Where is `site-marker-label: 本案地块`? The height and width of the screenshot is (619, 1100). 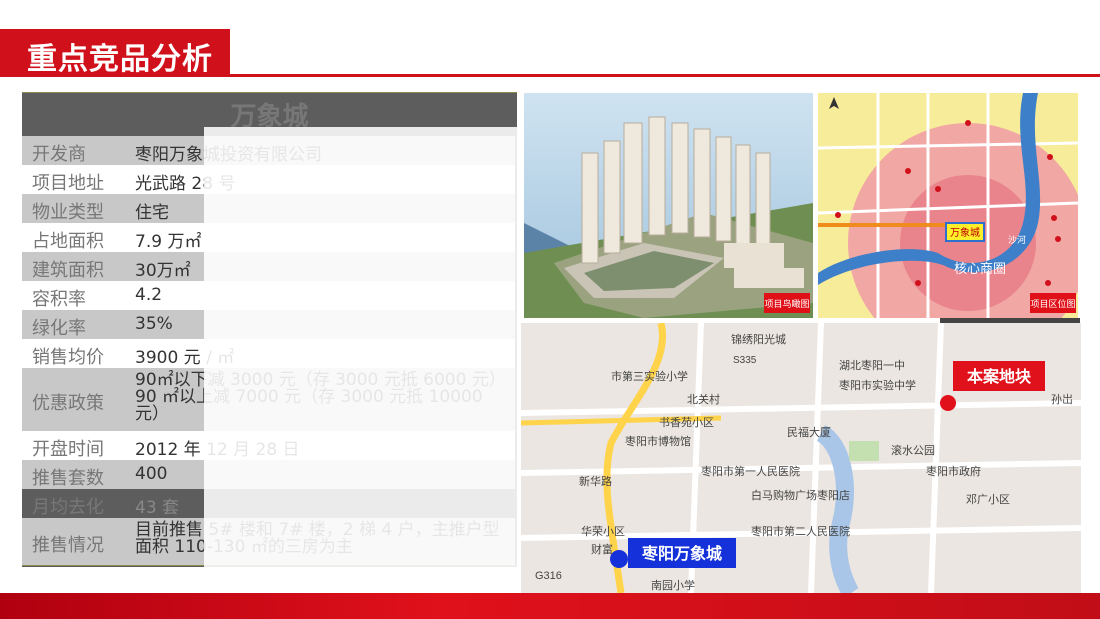
site-marker-label: 本案地块 is located at coordinates (999, 376).